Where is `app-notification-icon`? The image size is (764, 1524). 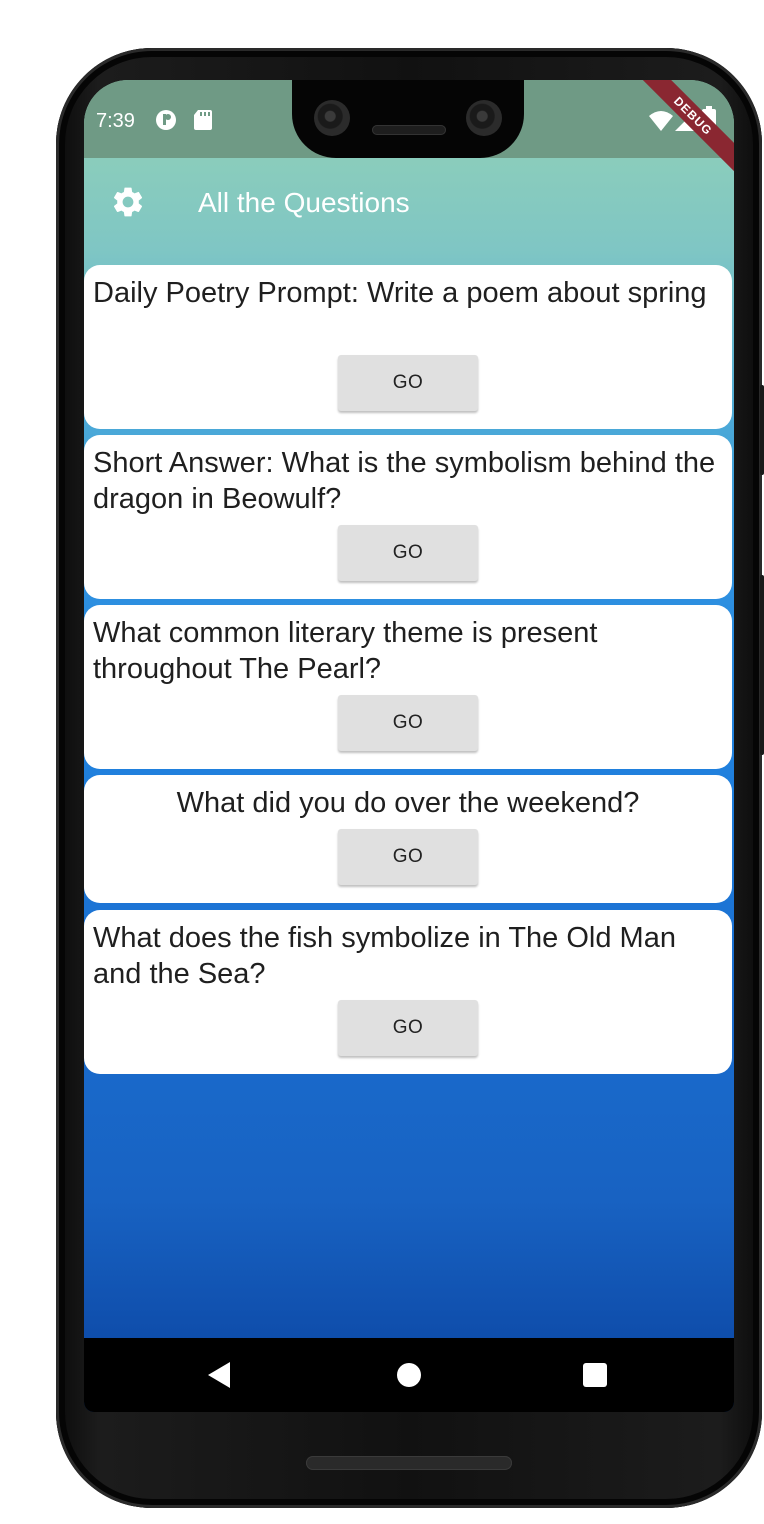
app-notification-icon is located at coordinates (166, 120).